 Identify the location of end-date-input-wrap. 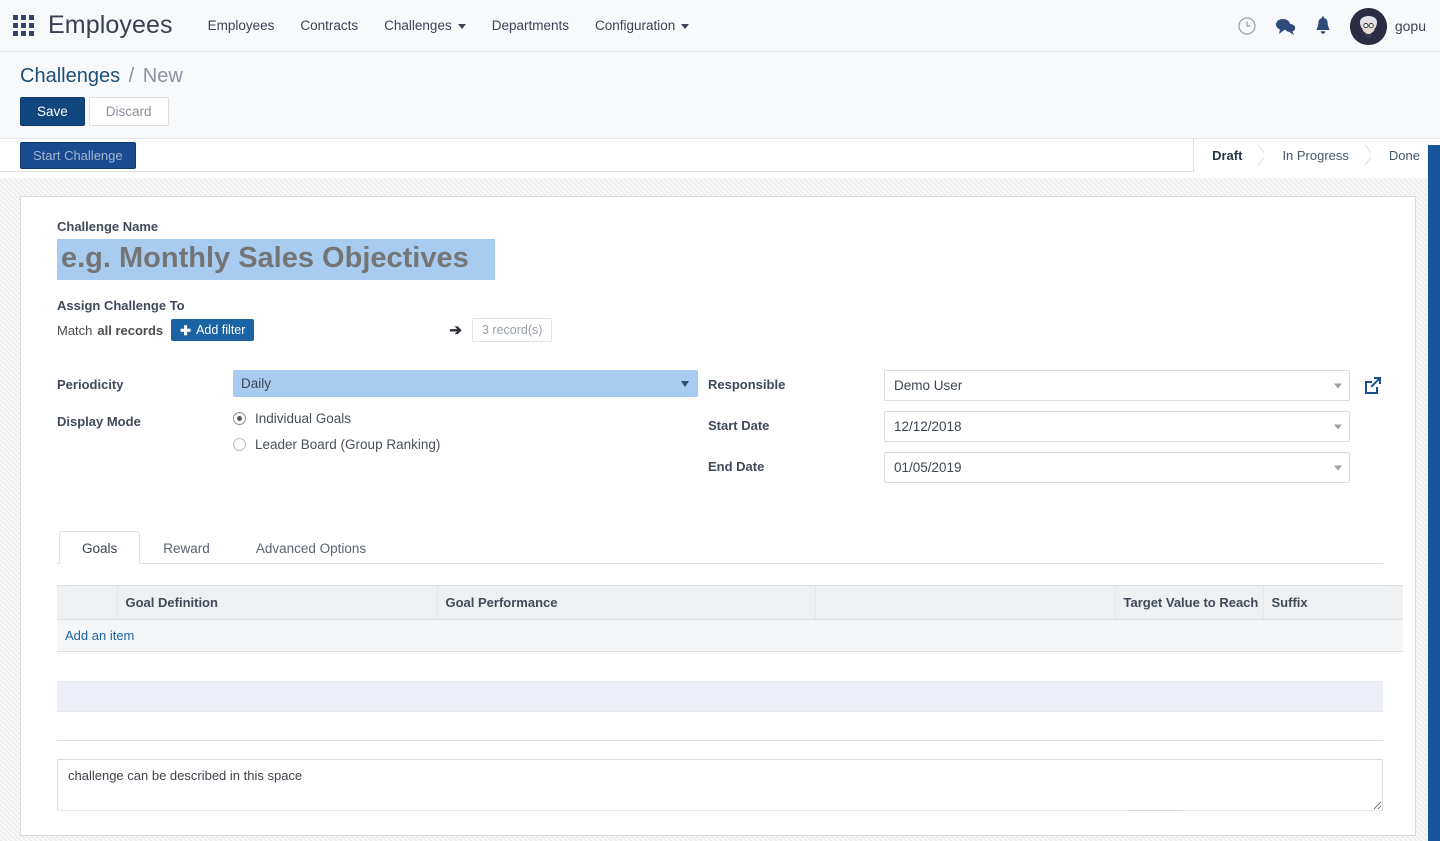
(1117, 467).